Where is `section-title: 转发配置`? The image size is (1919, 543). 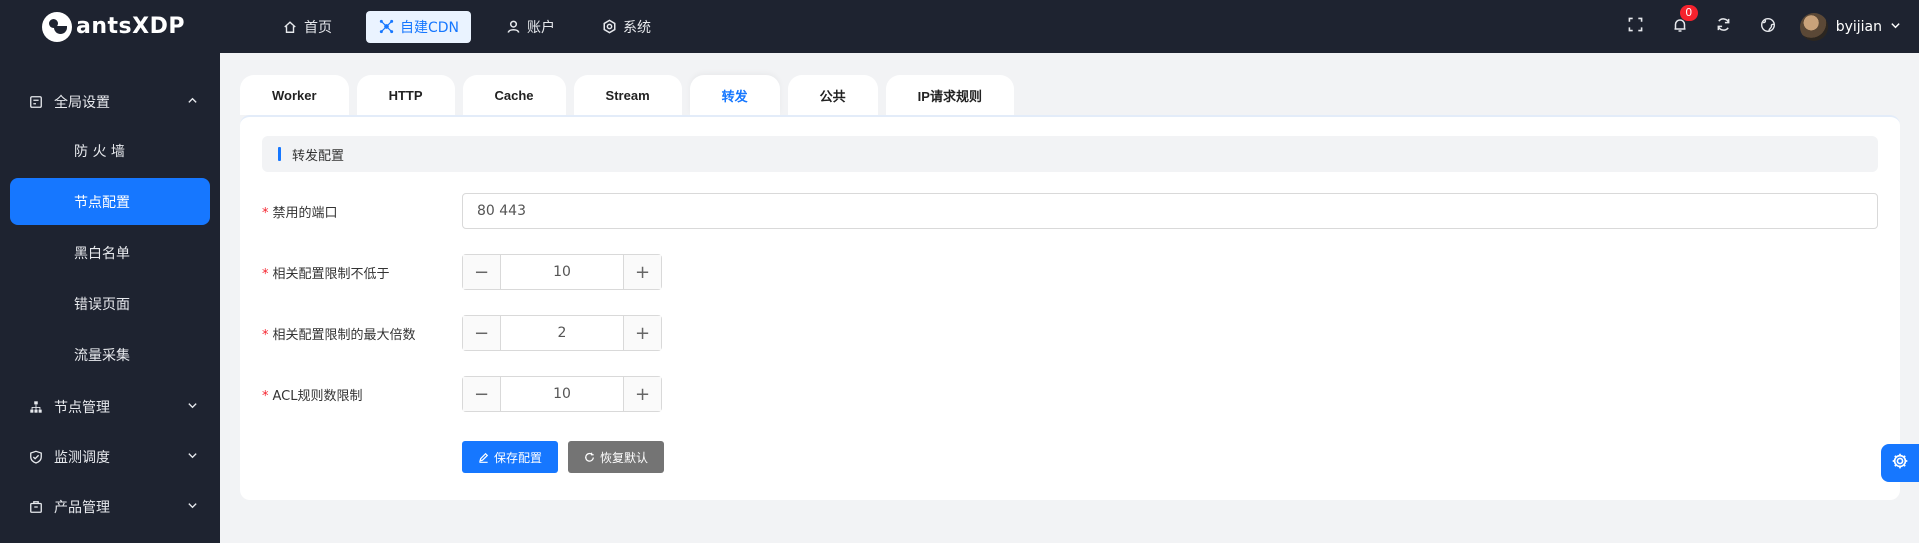
section-title: 转发配置 is located at coordinates (318, 156).